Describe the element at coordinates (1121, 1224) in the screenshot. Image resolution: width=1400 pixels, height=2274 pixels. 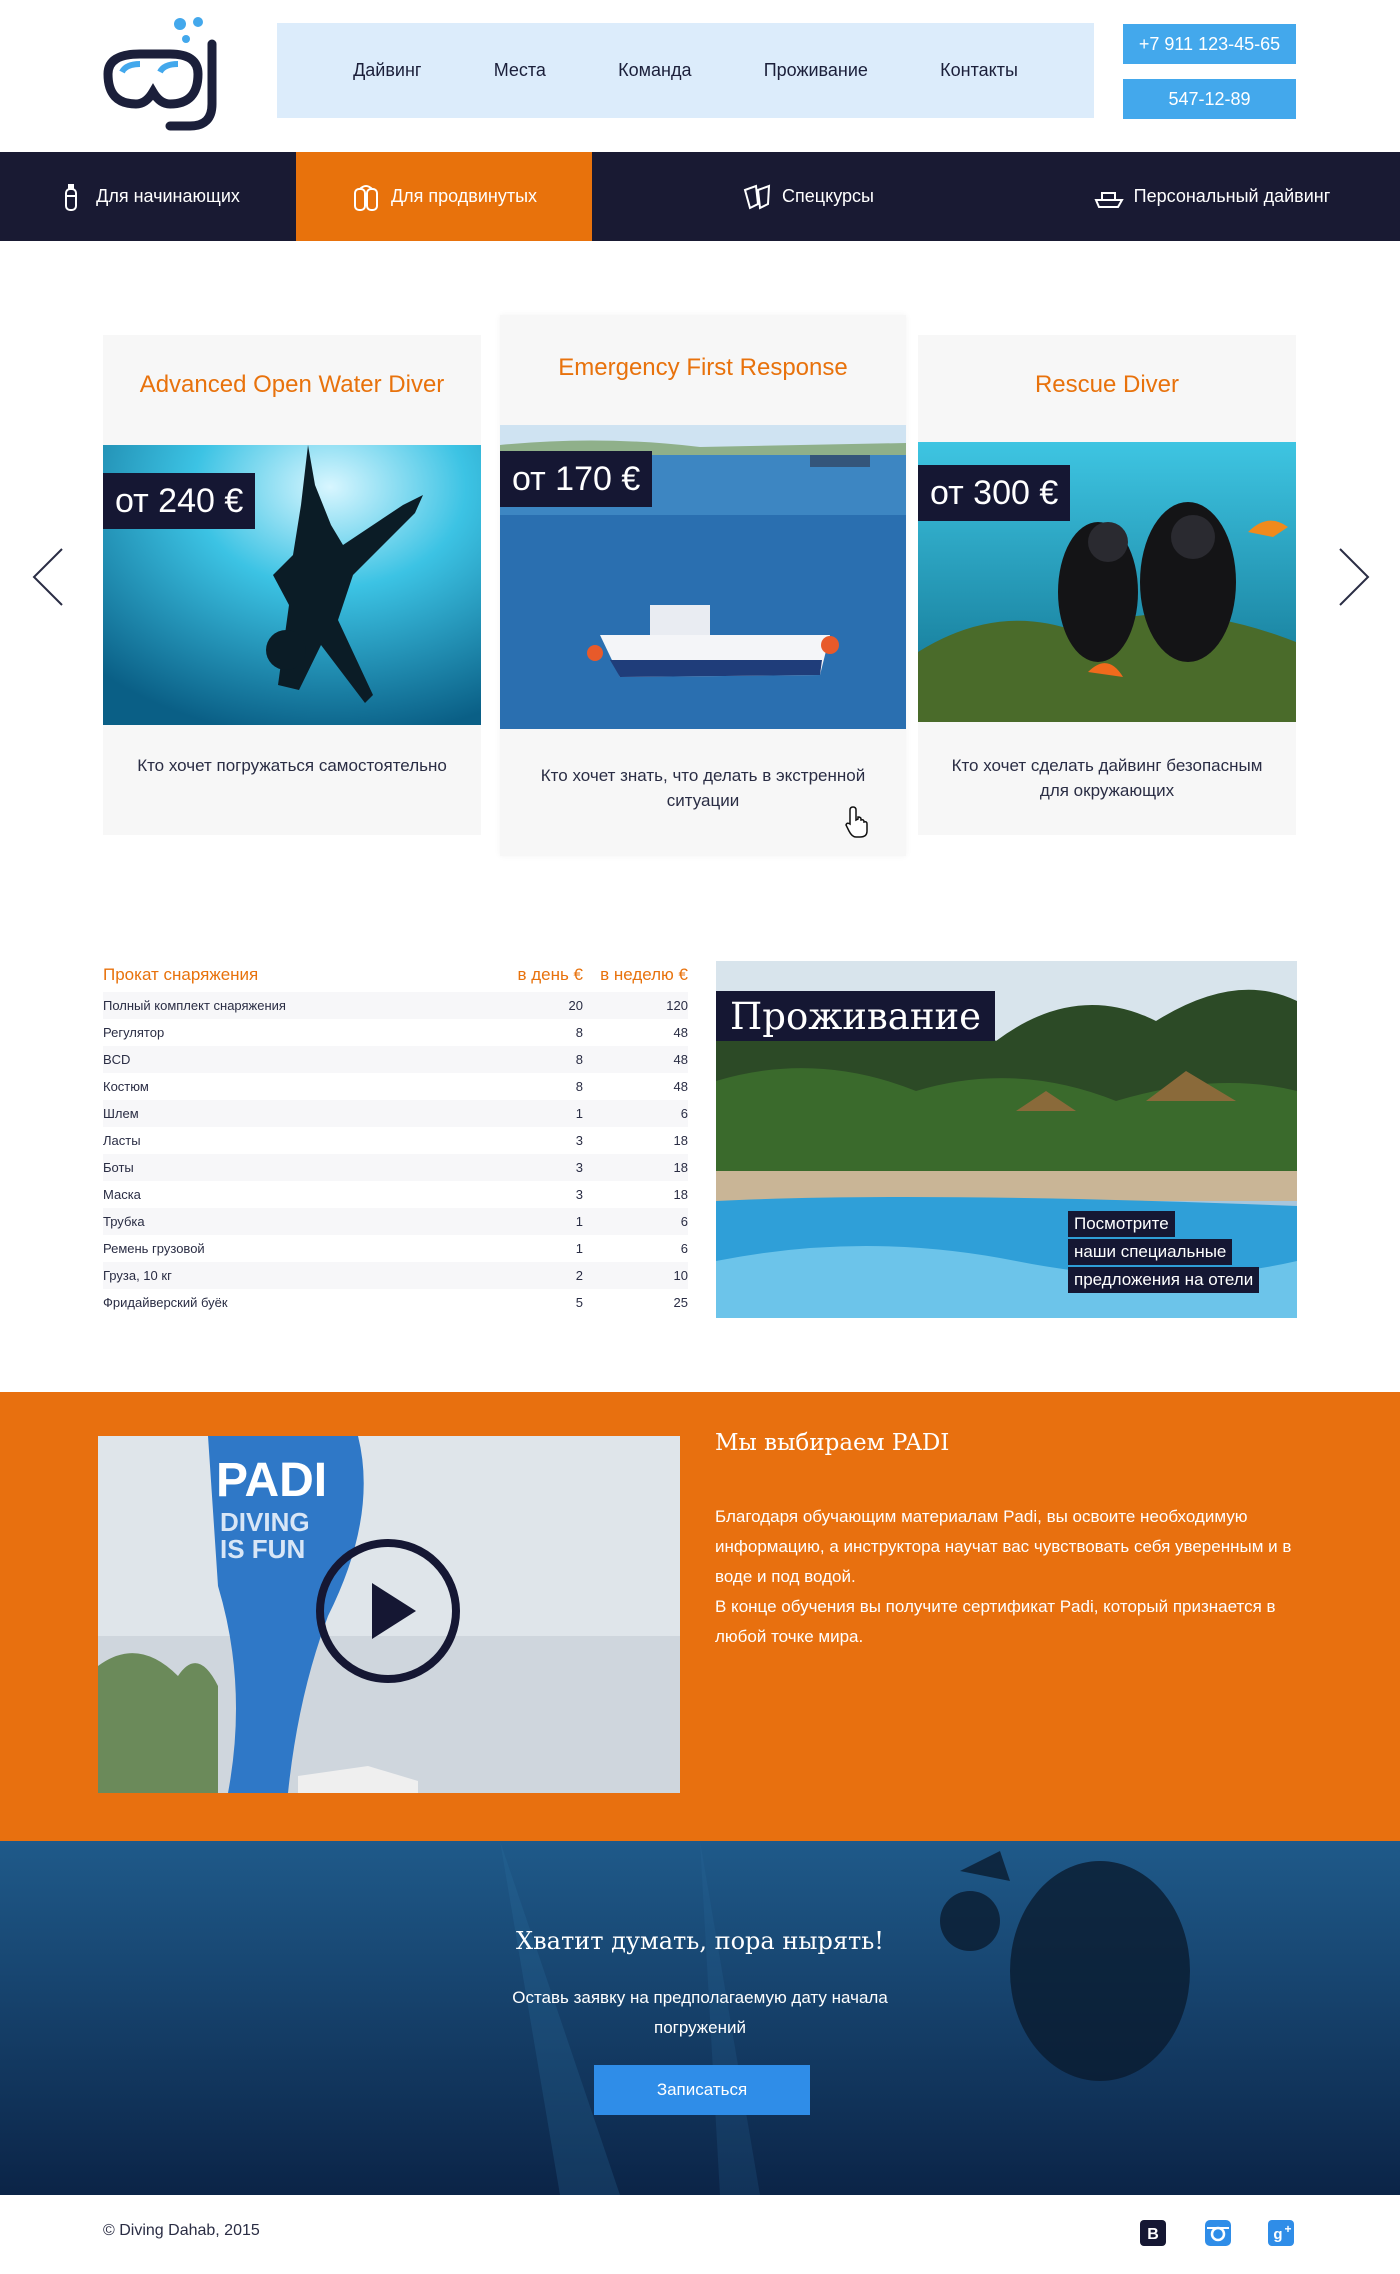
I see `offer-line: Посмотрите` at that location.